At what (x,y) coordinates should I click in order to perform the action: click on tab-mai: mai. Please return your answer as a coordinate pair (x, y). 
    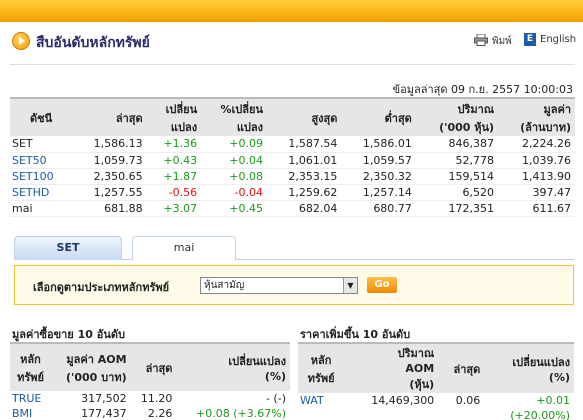
    Looking at the image, I should click on (184, 248).